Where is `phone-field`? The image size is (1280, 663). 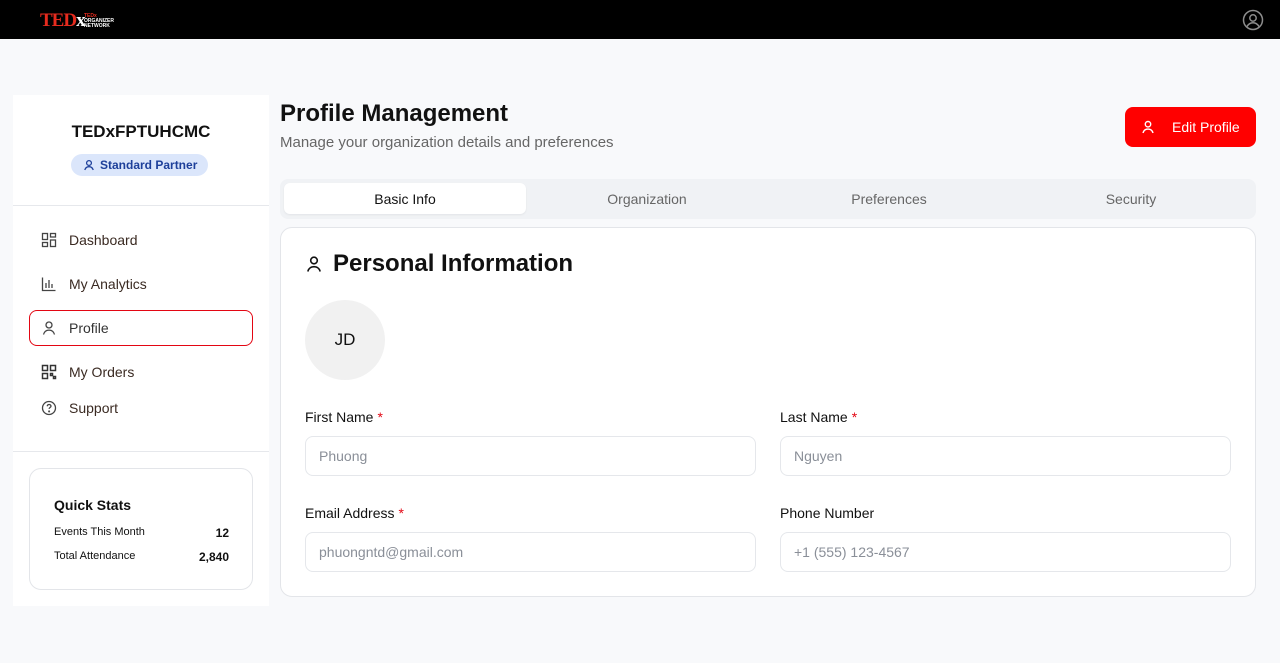 phone-field is located at coordinates (1005, 552).